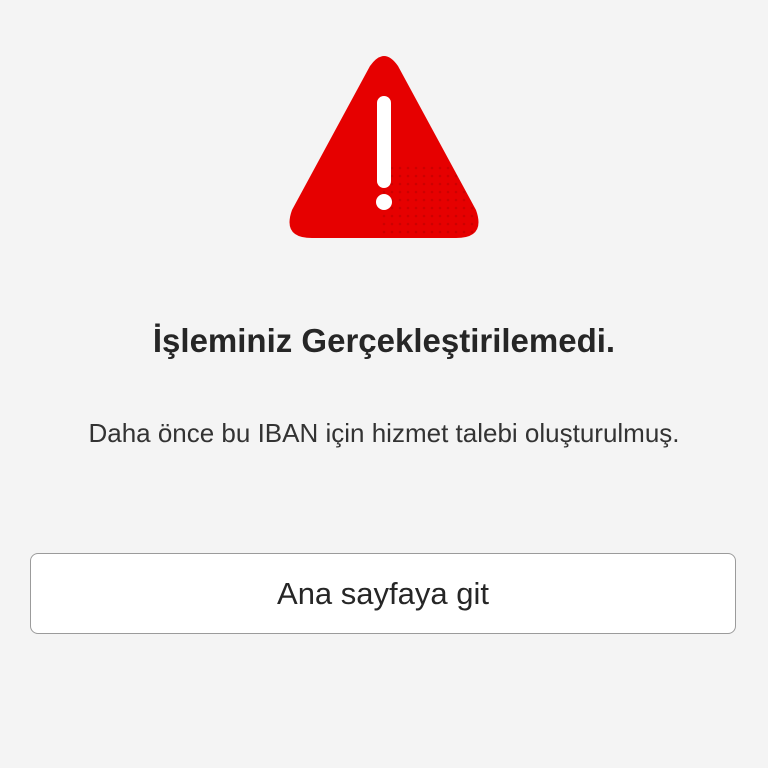 The width and height of the screenshot is (768, 768). I want to click on home-button-label: Ana sayfaya git, so click(383, 593).